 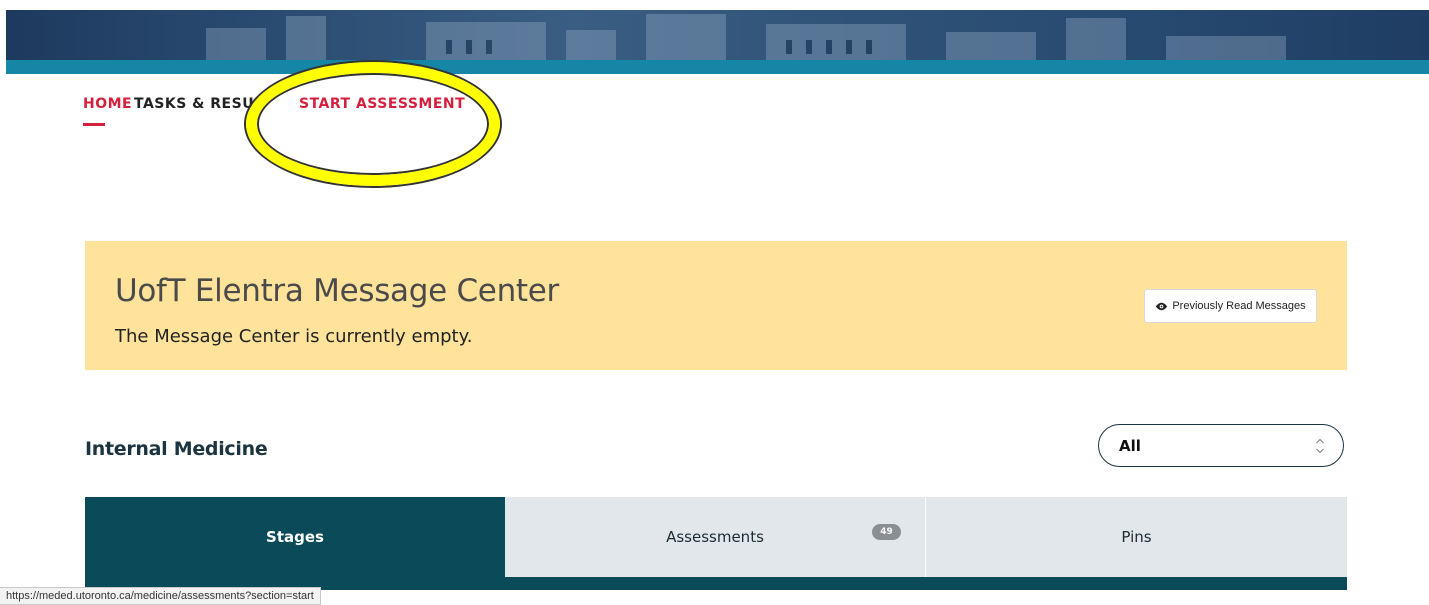 I want to click on tab-stages-label: Stages, so click(x=295, y=537).